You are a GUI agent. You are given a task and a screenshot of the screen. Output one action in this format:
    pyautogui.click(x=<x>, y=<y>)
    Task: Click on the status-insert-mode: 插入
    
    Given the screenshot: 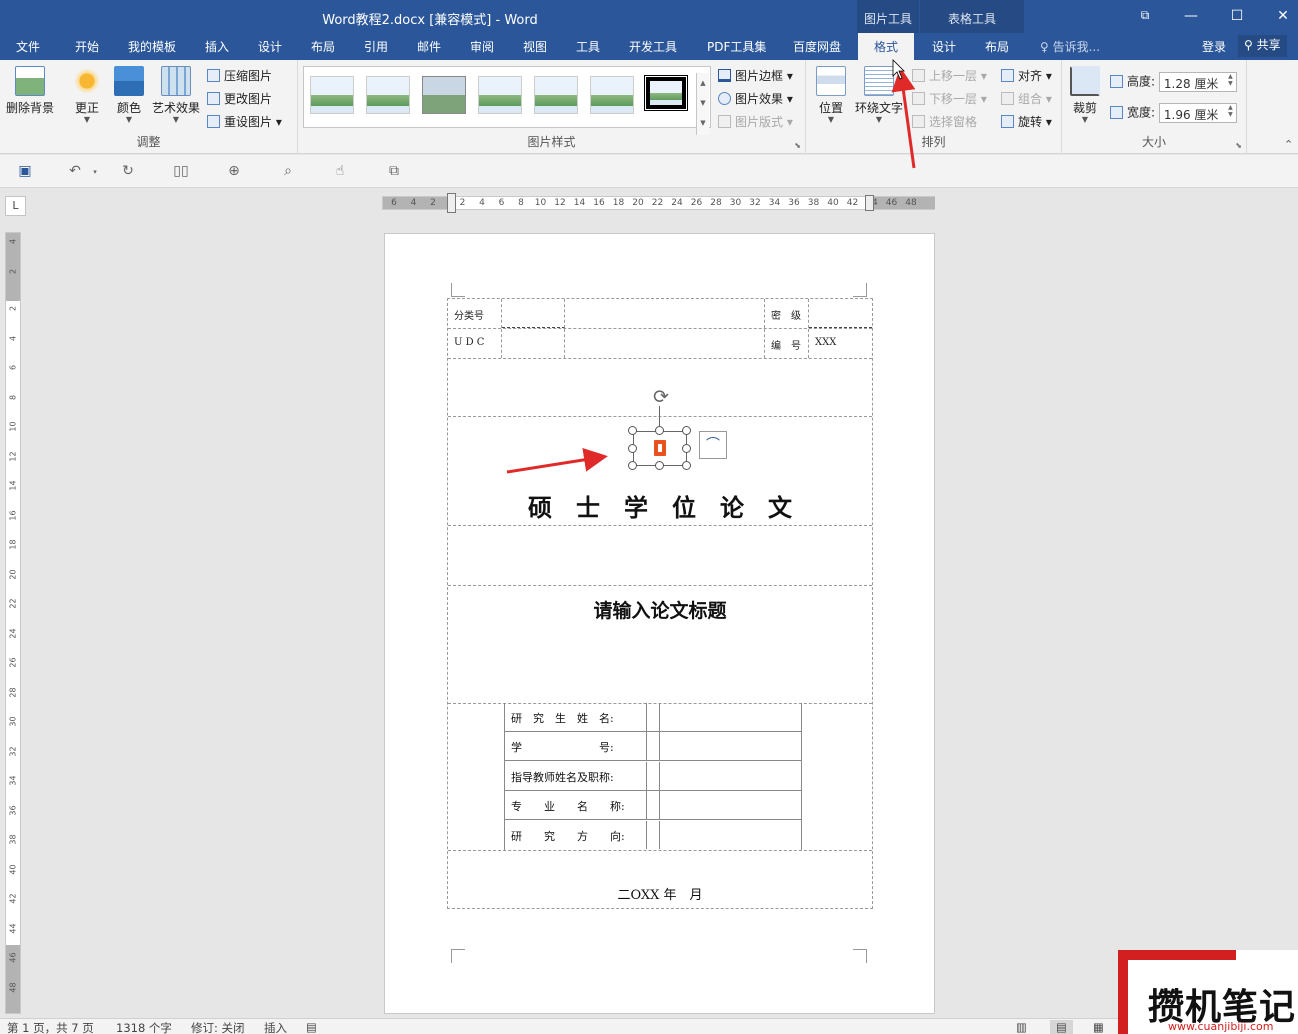 What is the action you would take?
    pyautogui.click(x=275, y=1027)
    